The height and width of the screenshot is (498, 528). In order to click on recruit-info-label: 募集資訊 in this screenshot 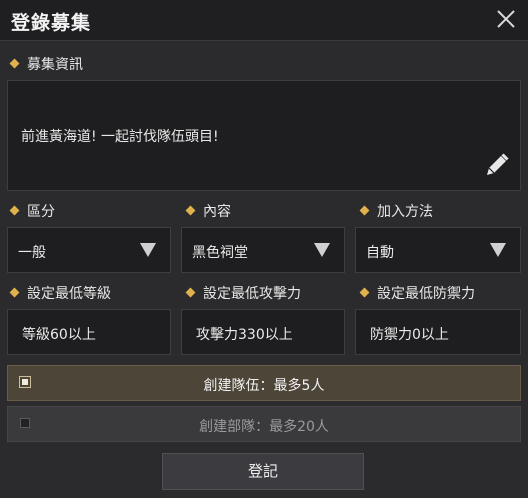, I will do `click(46, 64)`.